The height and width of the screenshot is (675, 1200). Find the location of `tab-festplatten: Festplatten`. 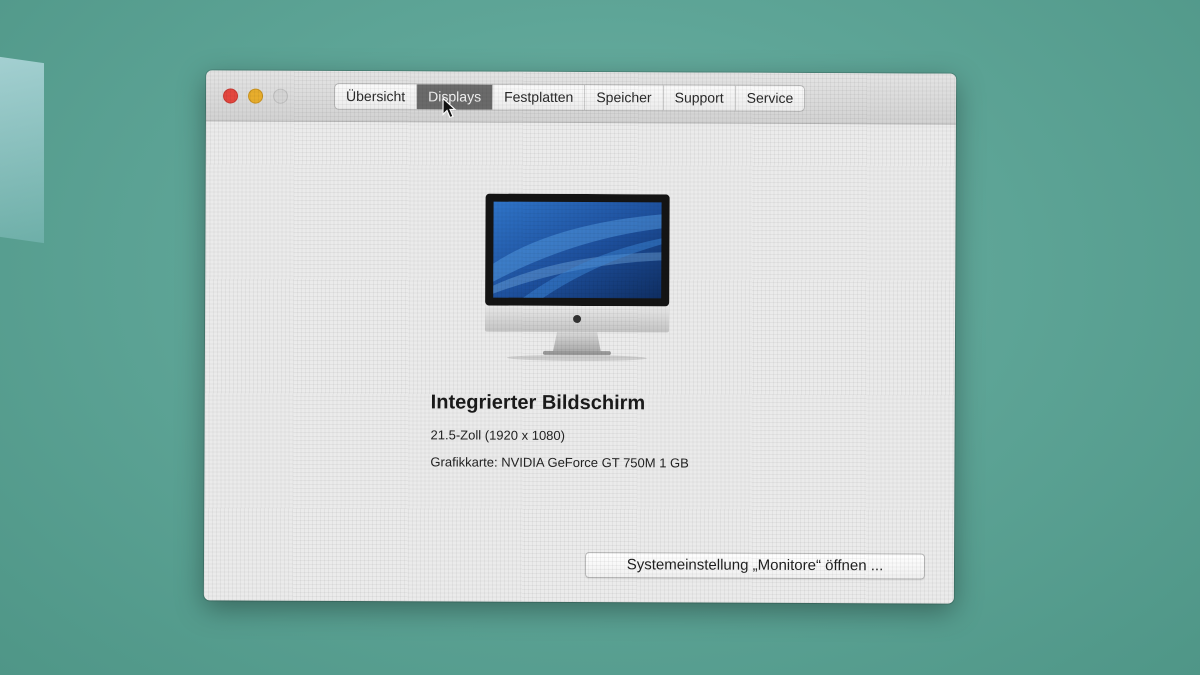

tab-festplatten: Festplatten is located at coordinates (539, 97).